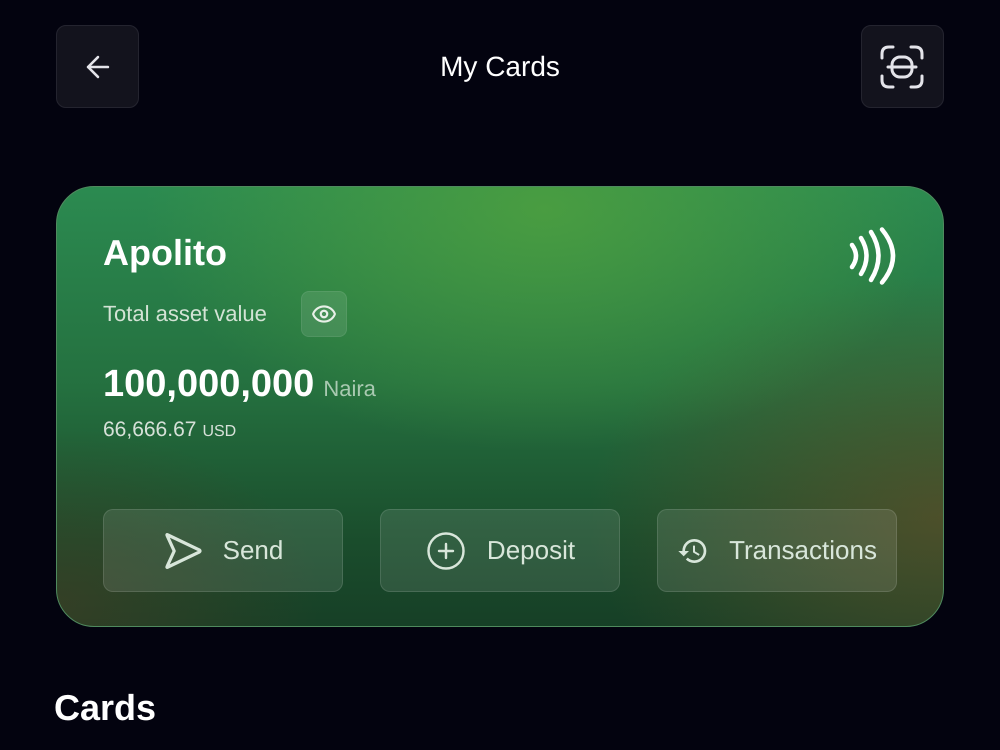  I want to click on converted-amount: 66,666.67, so click(149, 430).